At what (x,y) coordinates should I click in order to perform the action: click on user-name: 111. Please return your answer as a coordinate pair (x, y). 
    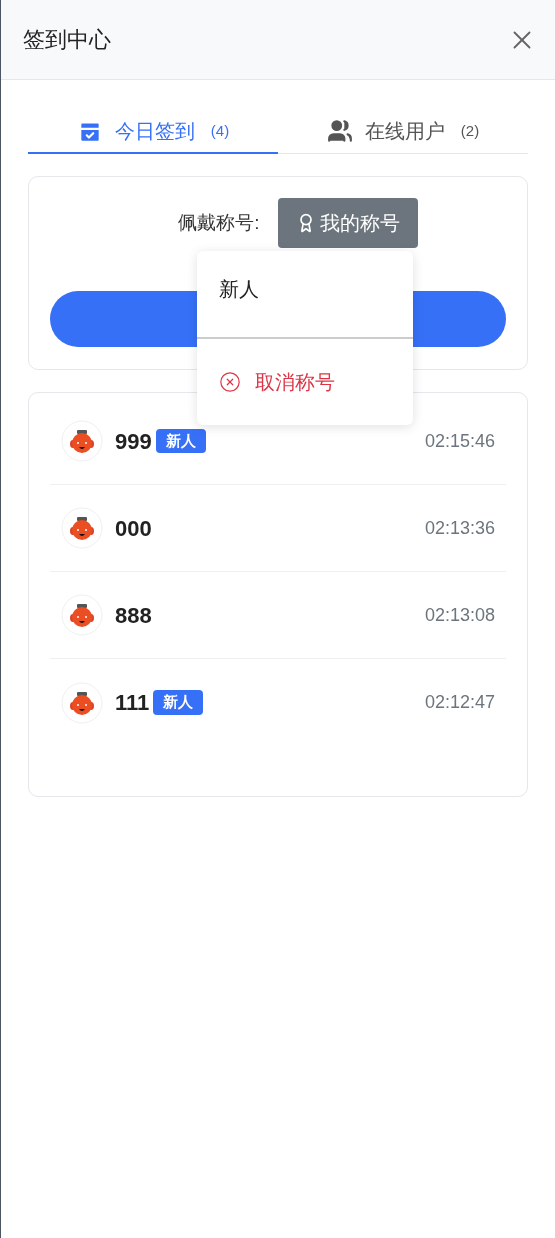
    Looking at the image, I should click on (132, 703).